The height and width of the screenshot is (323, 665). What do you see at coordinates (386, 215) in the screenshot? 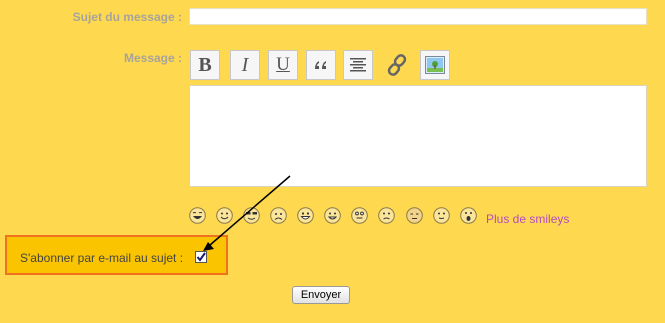
I see `frown-smiley-icon` at bounding box center [386, 215].